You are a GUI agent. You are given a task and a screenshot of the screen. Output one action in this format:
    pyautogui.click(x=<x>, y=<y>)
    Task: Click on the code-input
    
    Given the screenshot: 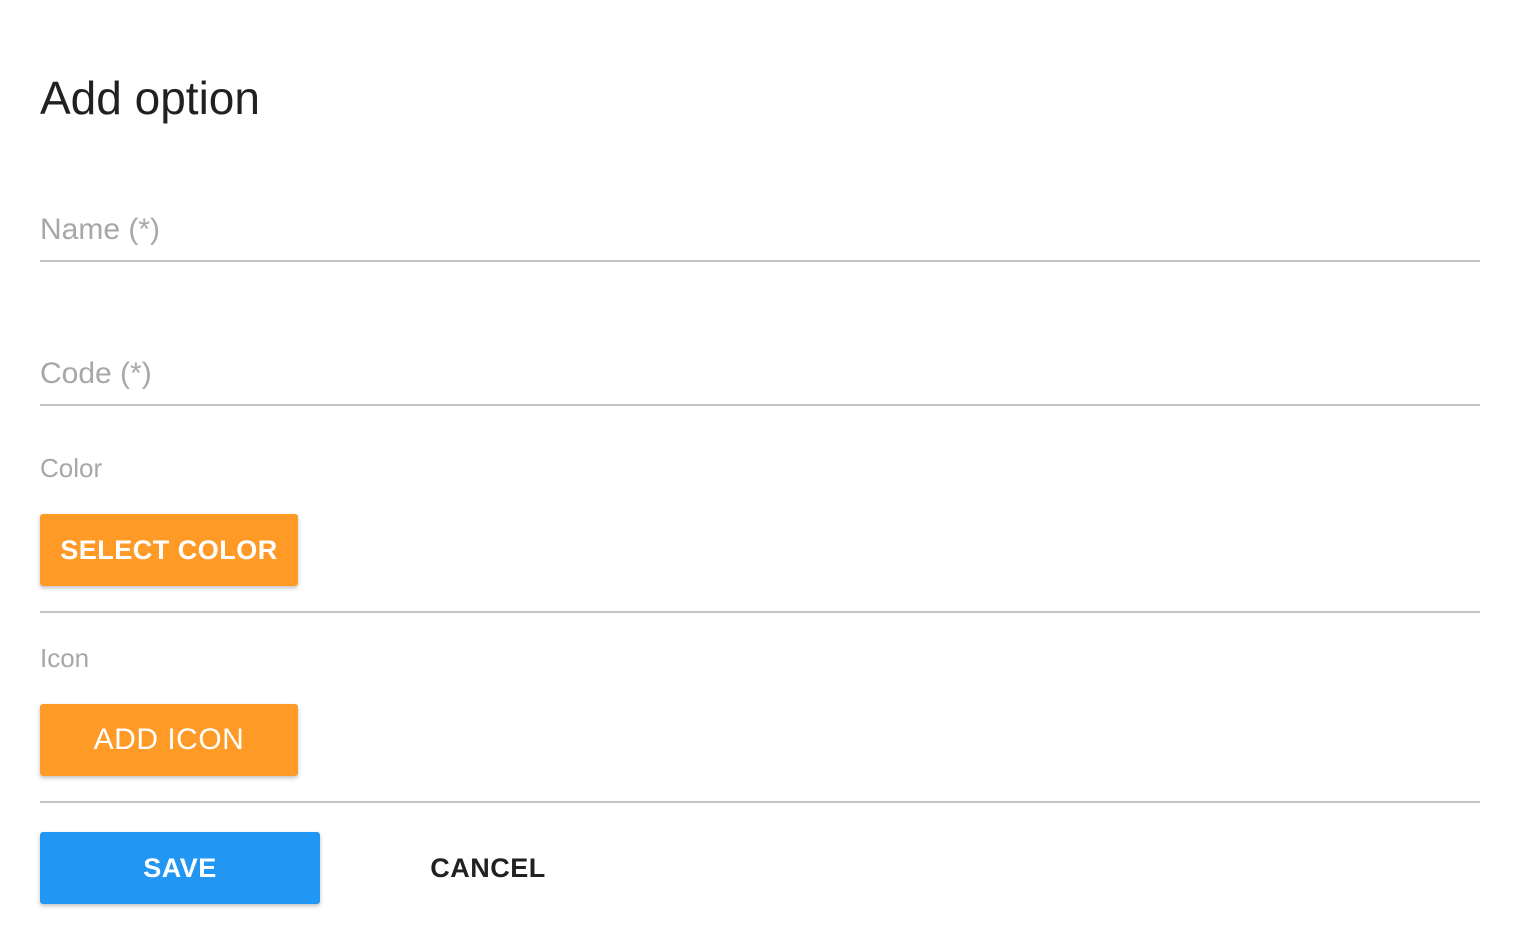 What is the action you would take?
    pyautogui.click(x=760, y=380)
    